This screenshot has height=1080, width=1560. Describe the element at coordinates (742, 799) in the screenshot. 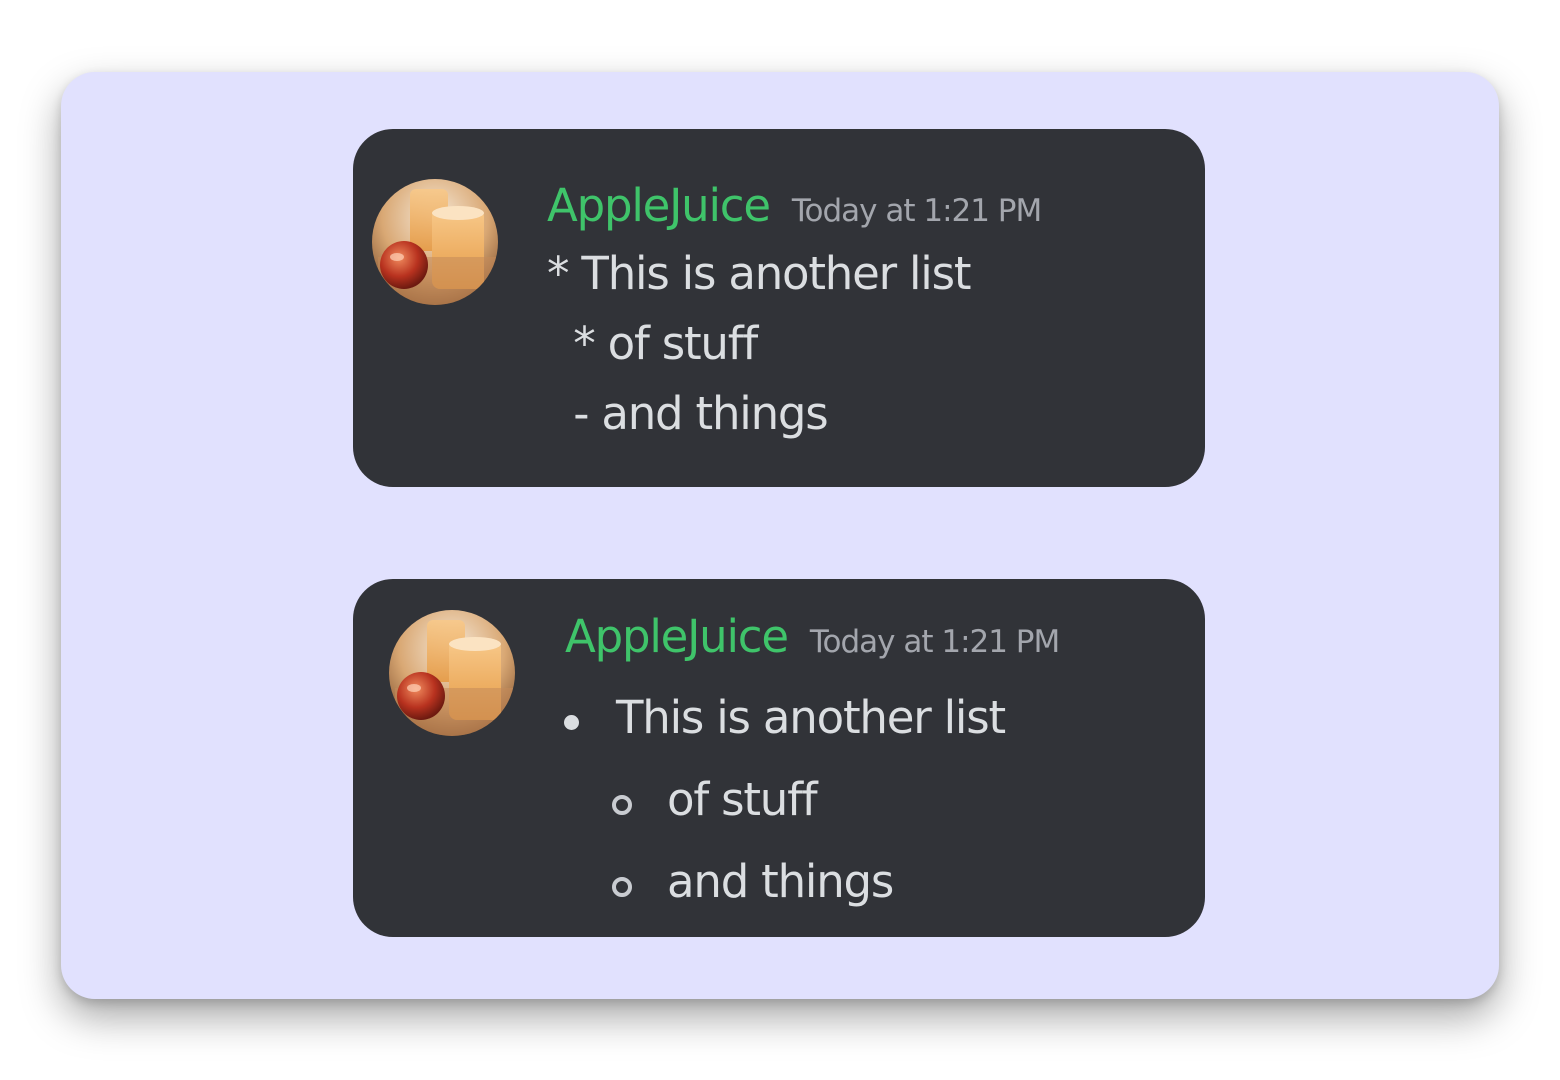

I see `list-item: of stuff` at that location.